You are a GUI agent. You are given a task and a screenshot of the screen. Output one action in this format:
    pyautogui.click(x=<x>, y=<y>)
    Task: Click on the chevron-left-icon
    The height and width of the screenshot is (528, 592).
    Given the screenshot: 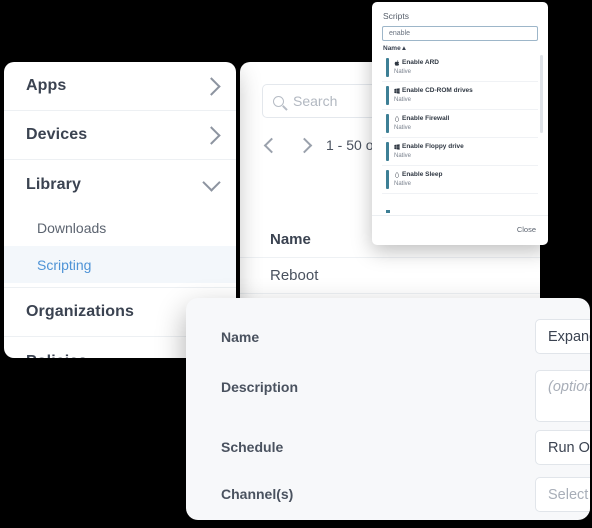 What is the action you would take?
    pyautogui.click(x=271, y=145)
    